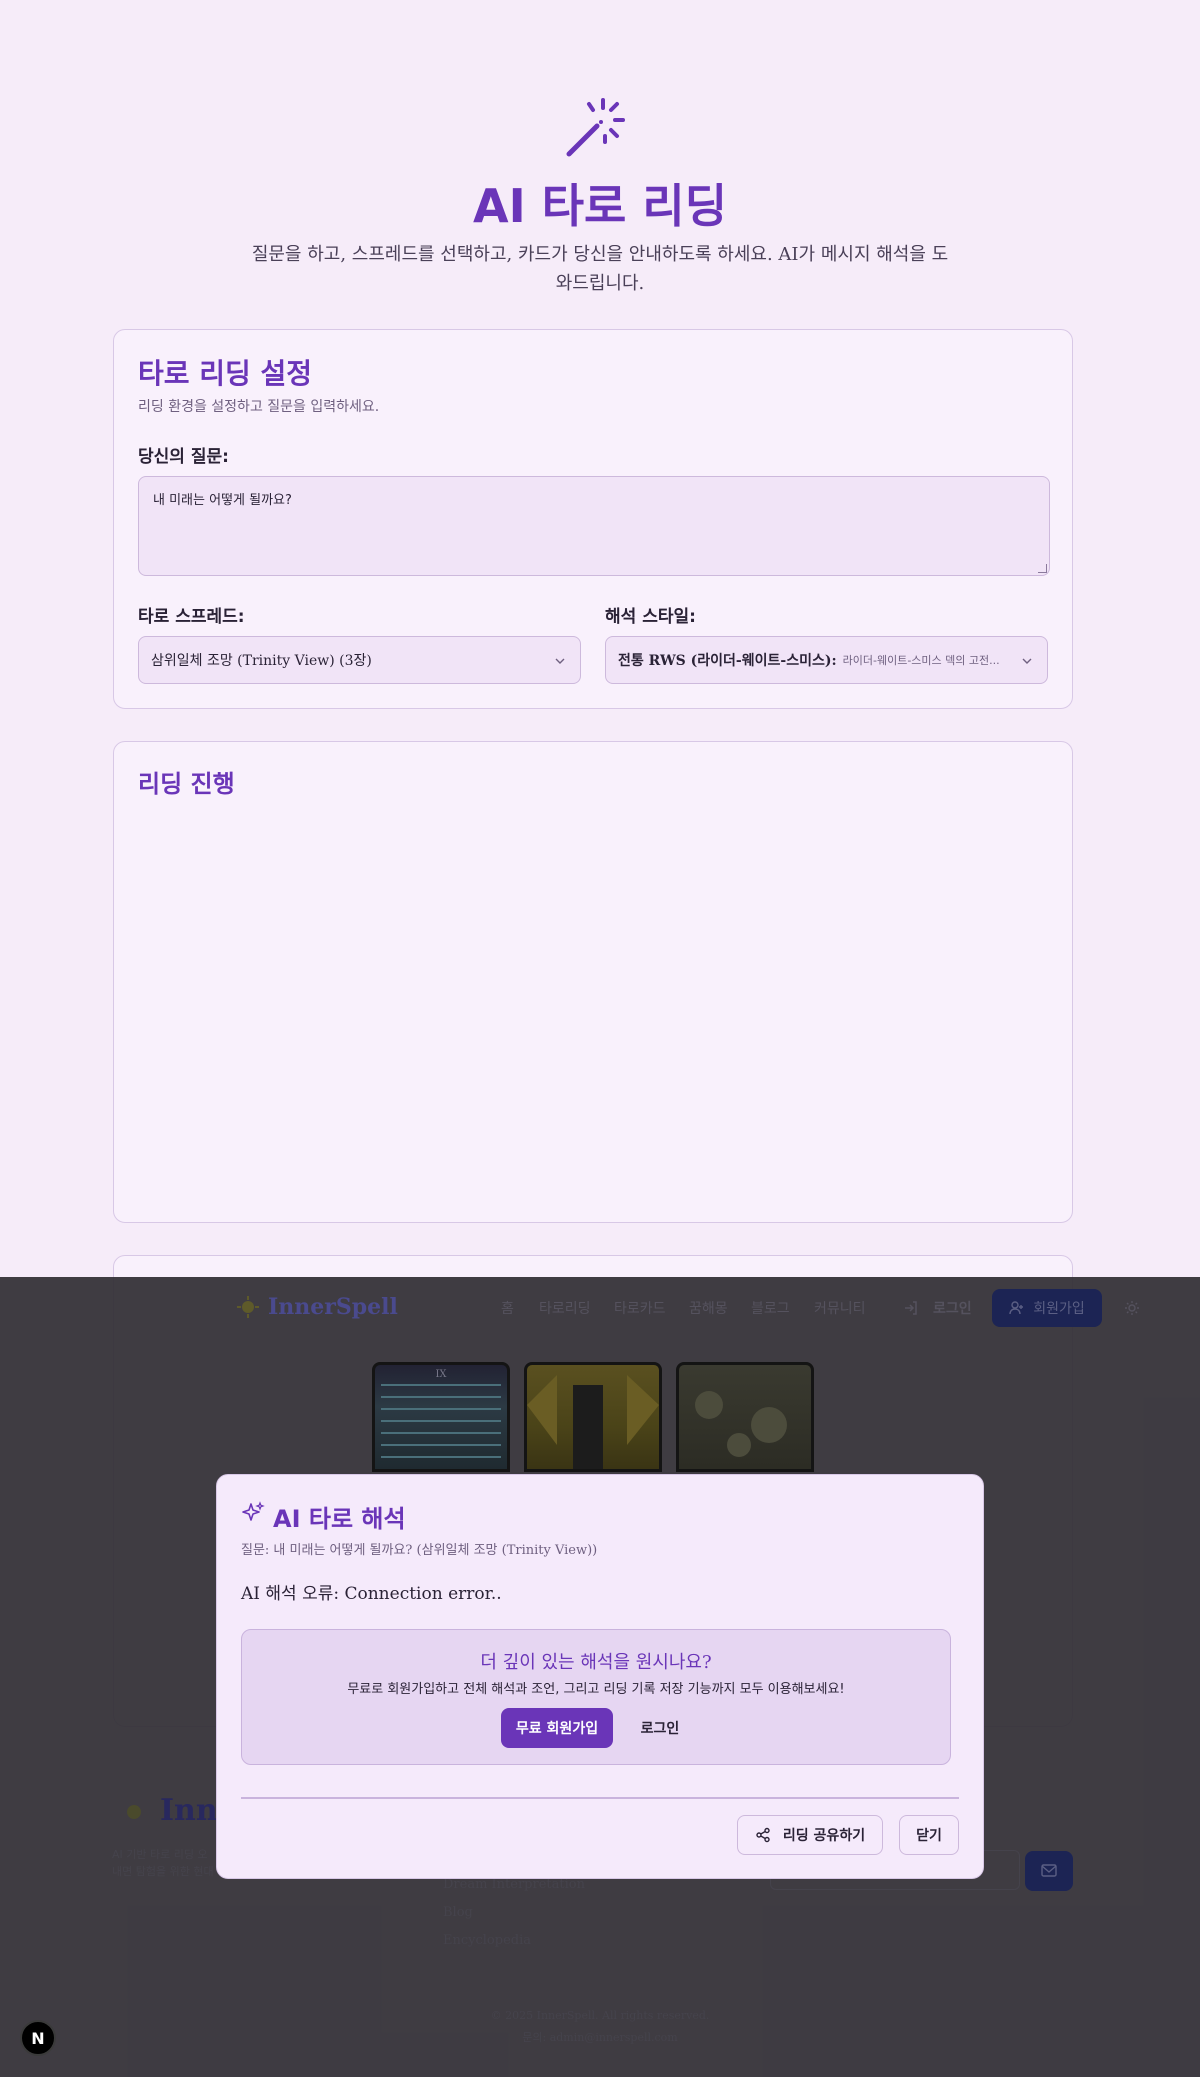 Image resolution: width=1200 pixels, height=2077 pixels. I want to click on sparkles-icon, so click(253, 1511).